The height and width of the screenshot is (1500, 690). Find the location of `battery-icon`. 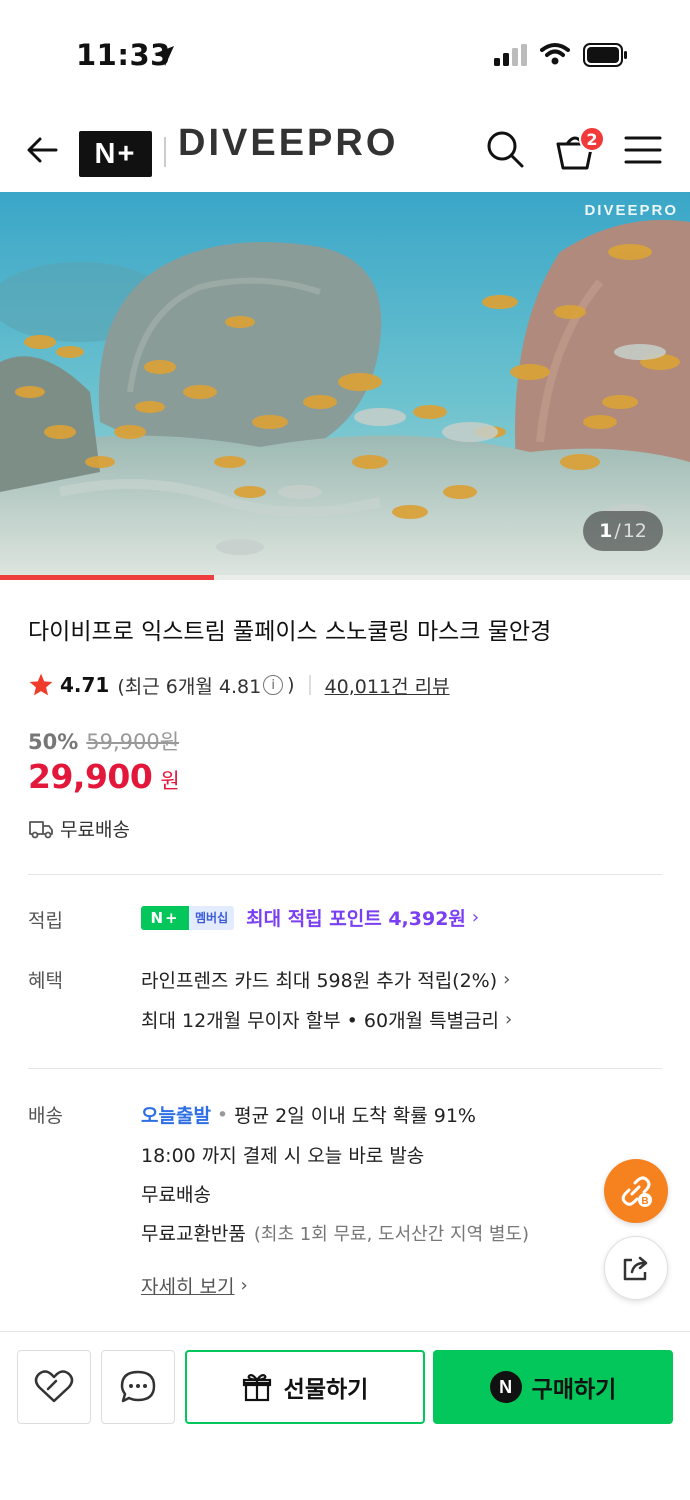

battery-icon is located at coordinates (605, 55).